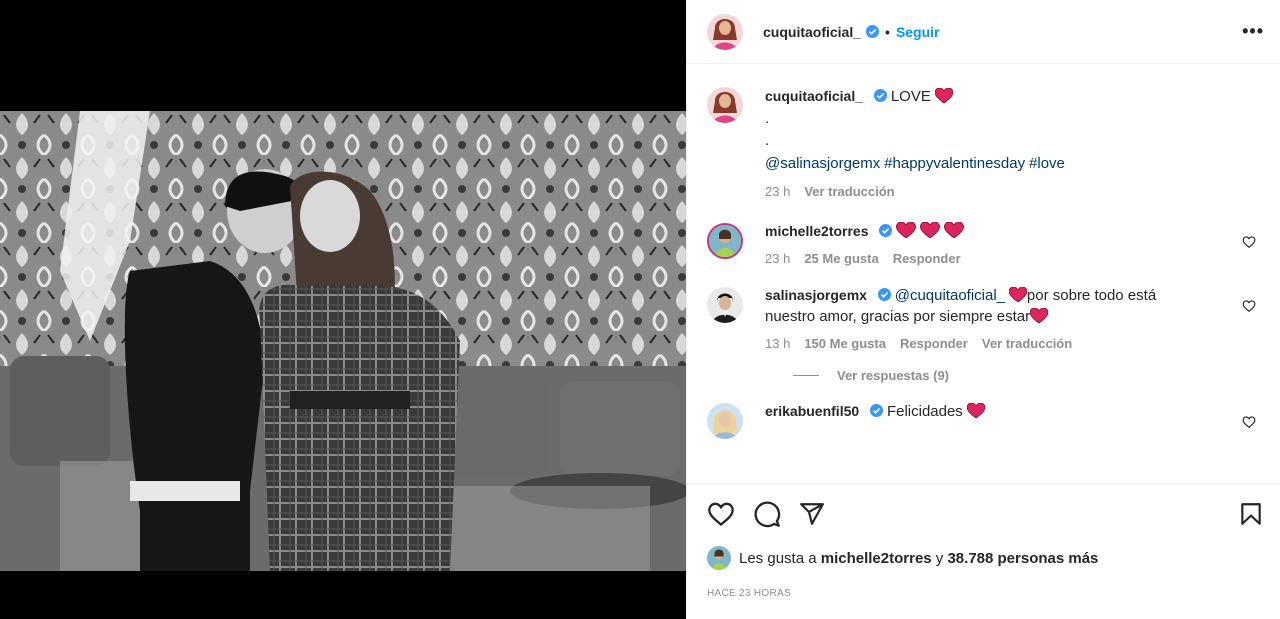 The image size is (1280, 619). Describe the element at coordinates (725, 31) in the screenshot. I see `author-avatar` at that location.